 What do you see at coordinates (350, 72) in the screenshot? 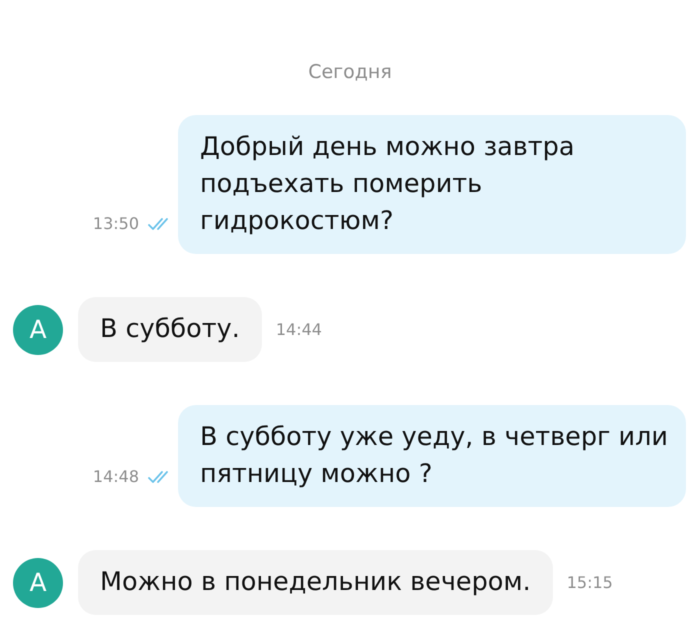
I see `date-divider: Сегодня` at bounding box center [350, 72].